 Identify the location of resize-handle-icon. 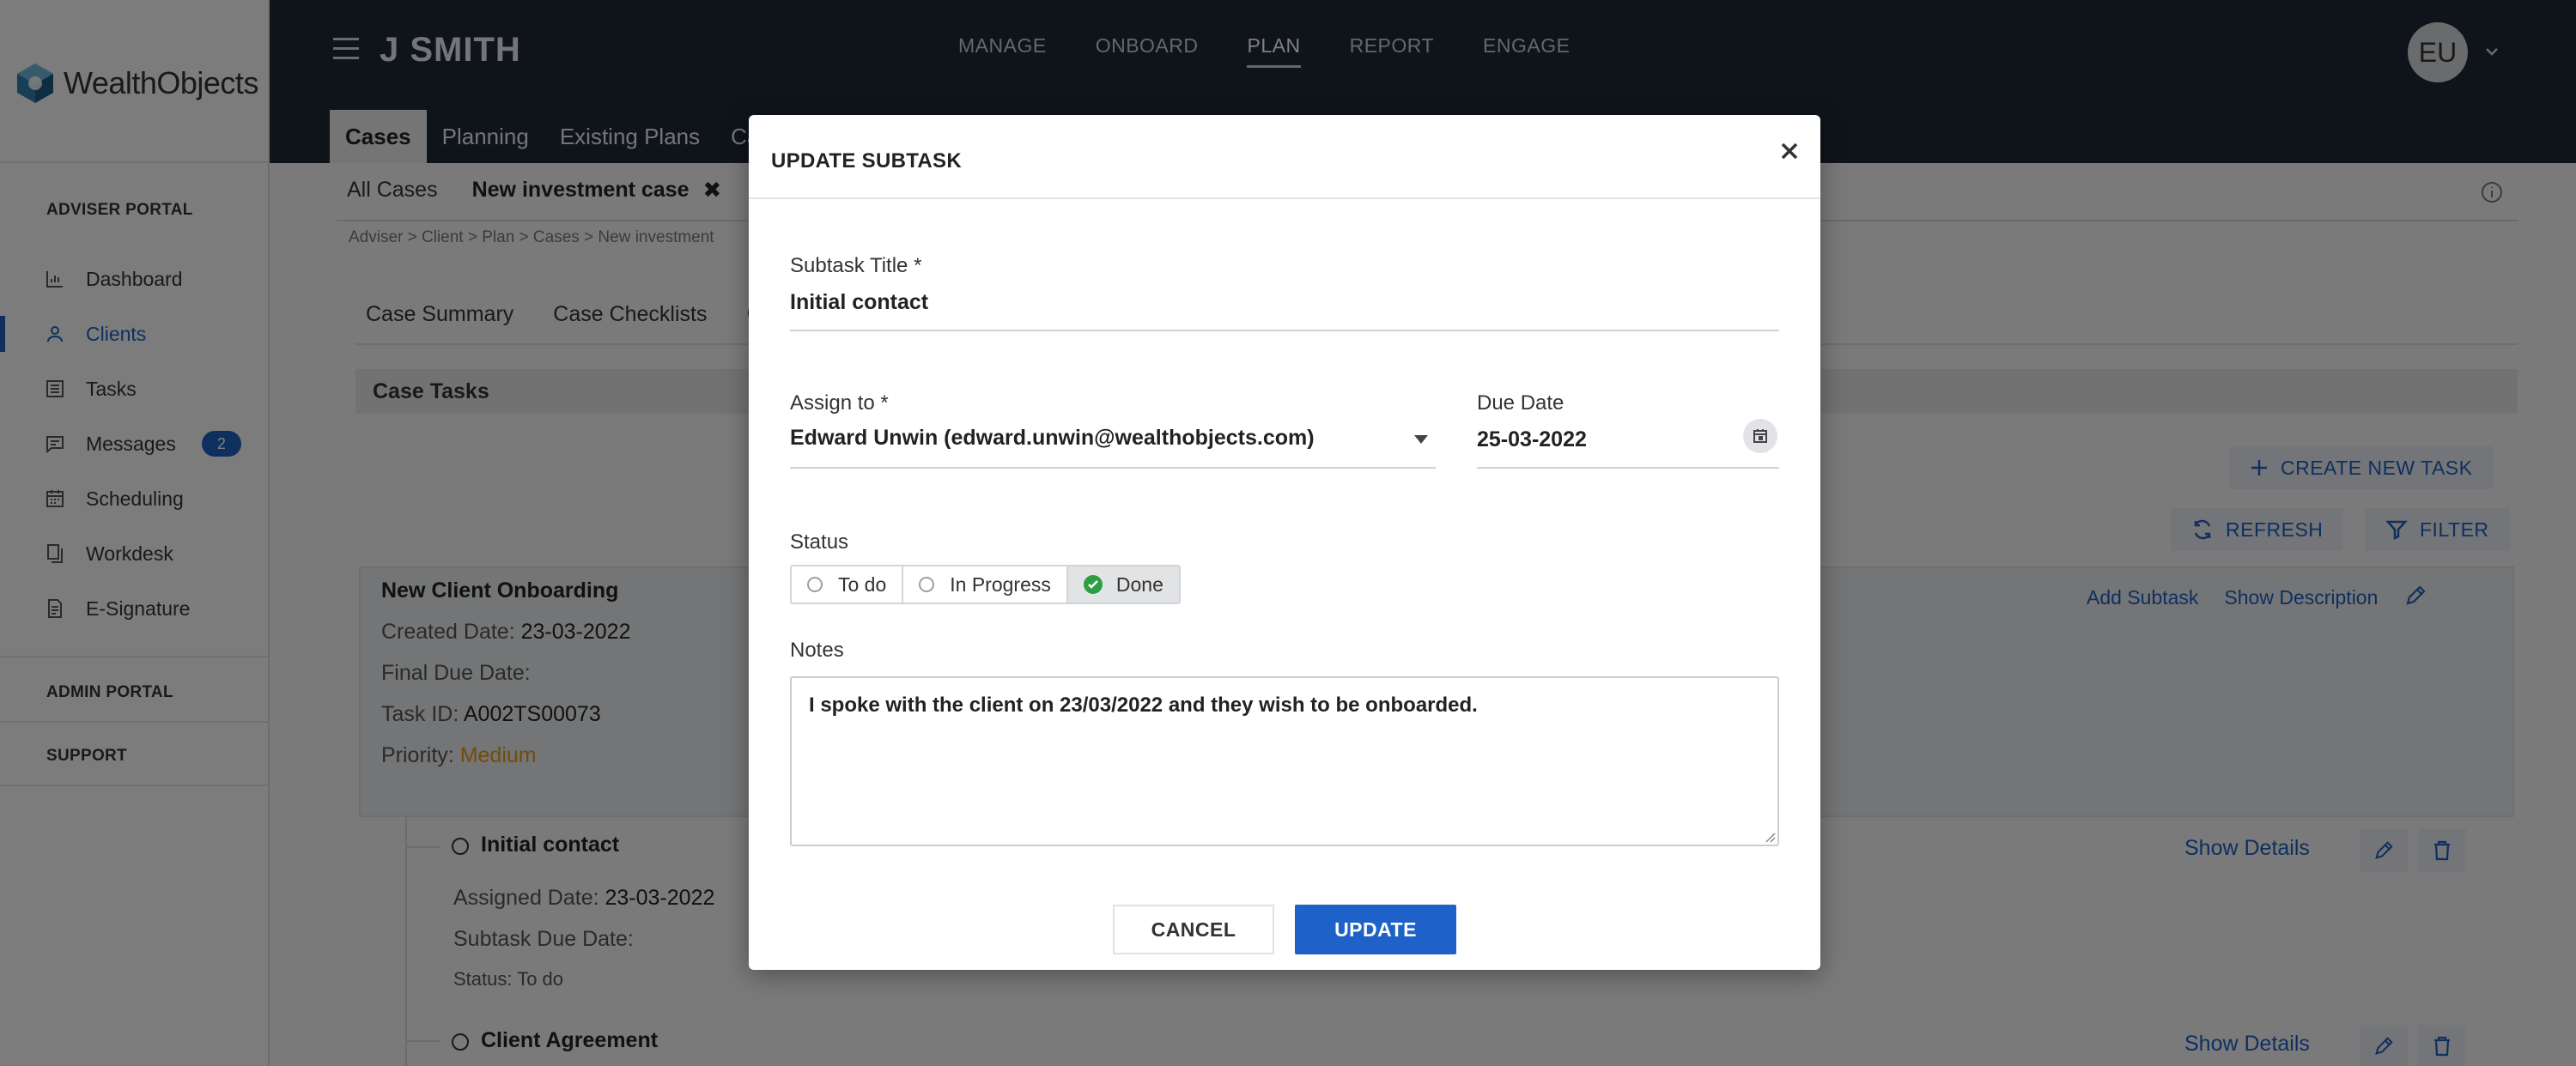
(1770, 837).